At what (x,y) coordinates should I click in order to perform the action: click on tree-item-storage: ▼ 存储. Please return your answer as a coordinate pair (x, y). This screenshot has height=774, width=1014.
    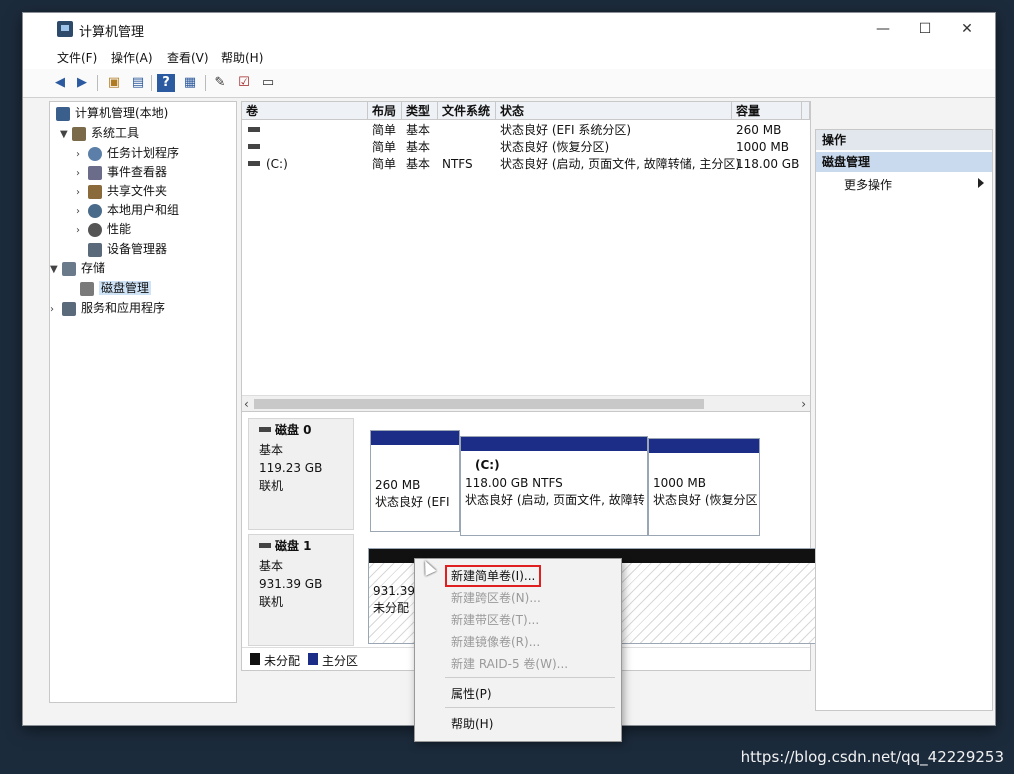
    Looking at the image, I should click on (77, 268).